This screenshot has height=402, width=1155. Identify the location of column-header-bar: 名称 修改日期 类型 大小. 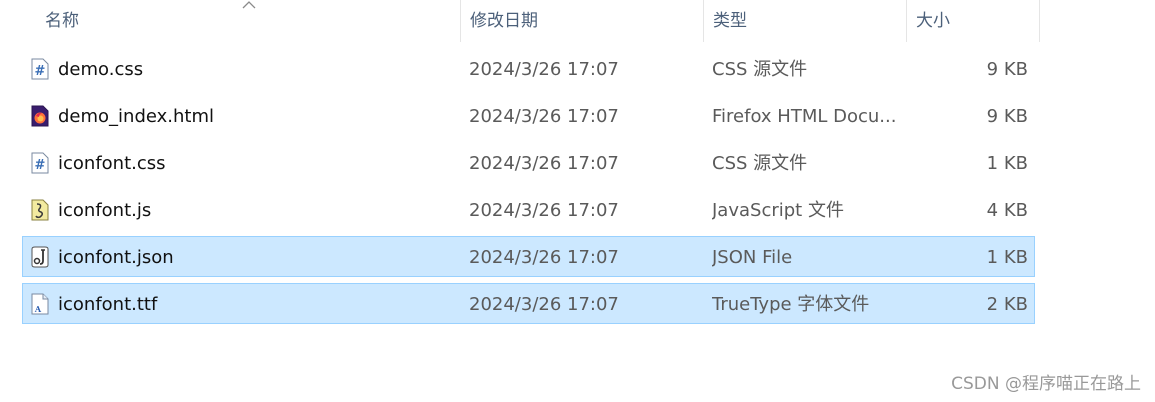
(520, 21).